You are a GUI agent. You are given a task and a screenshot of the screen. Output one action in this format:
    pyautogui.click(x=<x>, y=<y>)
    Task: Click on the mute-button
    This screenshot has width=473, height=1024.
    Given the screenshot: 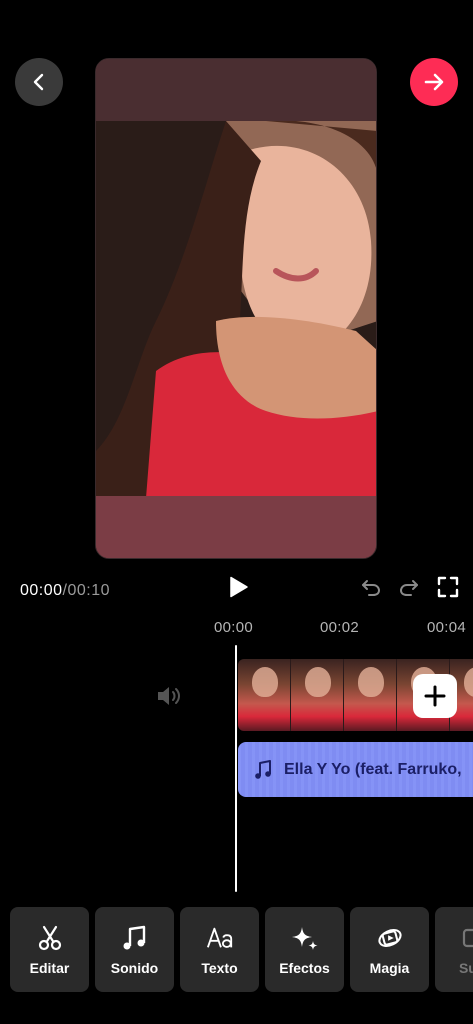 What is the action you would take?
    pyautogui.click(x=169, y=696)
    